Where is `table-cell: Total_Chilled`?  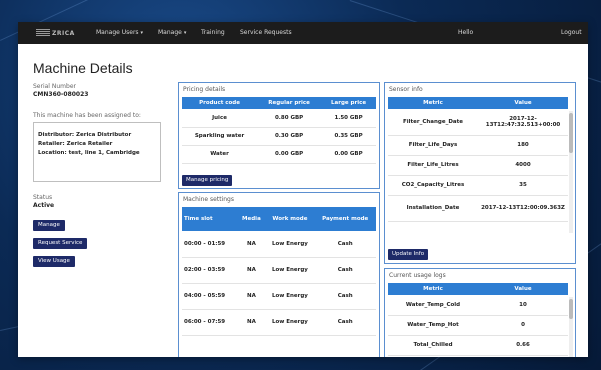 table-cell: Total_Chilled is located at coordinates (433, 345).